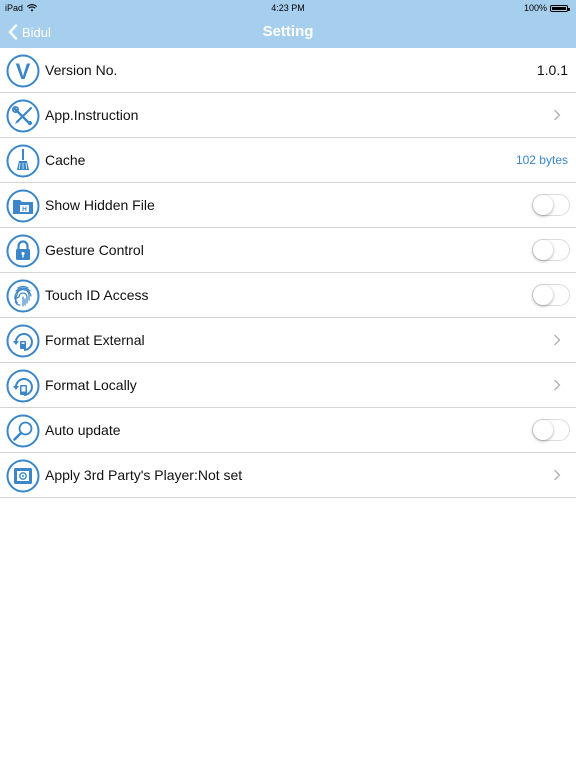 Image resolution: width=576 pixels, height=768 pixels. I want to click on row-app-instruction: App.Instruction, so click(288, 115).